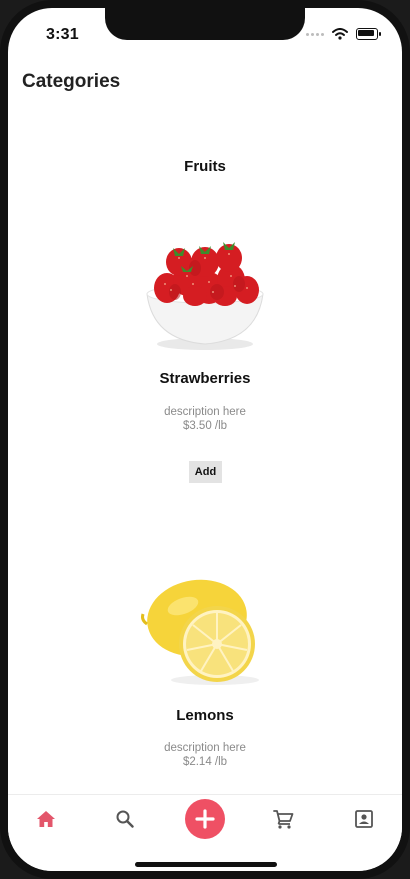  What do you see at coordinates (205, 378) in the screenshot?
I see `product-name: Strawberries` at bounding box center [205, 378].